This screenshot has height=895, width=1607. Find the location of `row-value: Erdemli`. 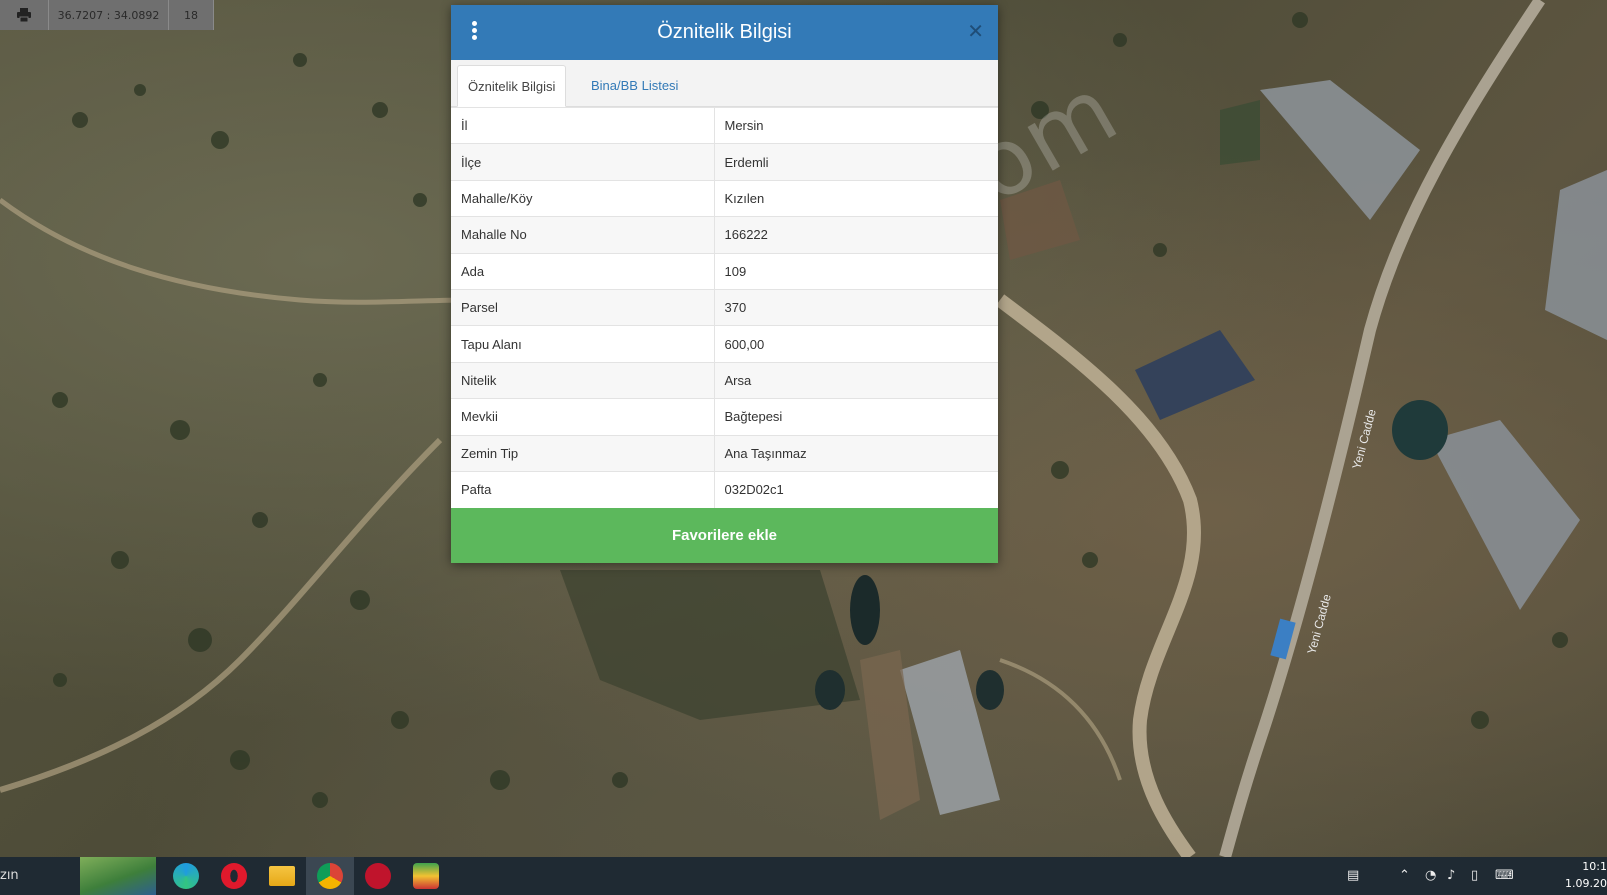

row-value: Erdemli is located at coordinates (856, 162).